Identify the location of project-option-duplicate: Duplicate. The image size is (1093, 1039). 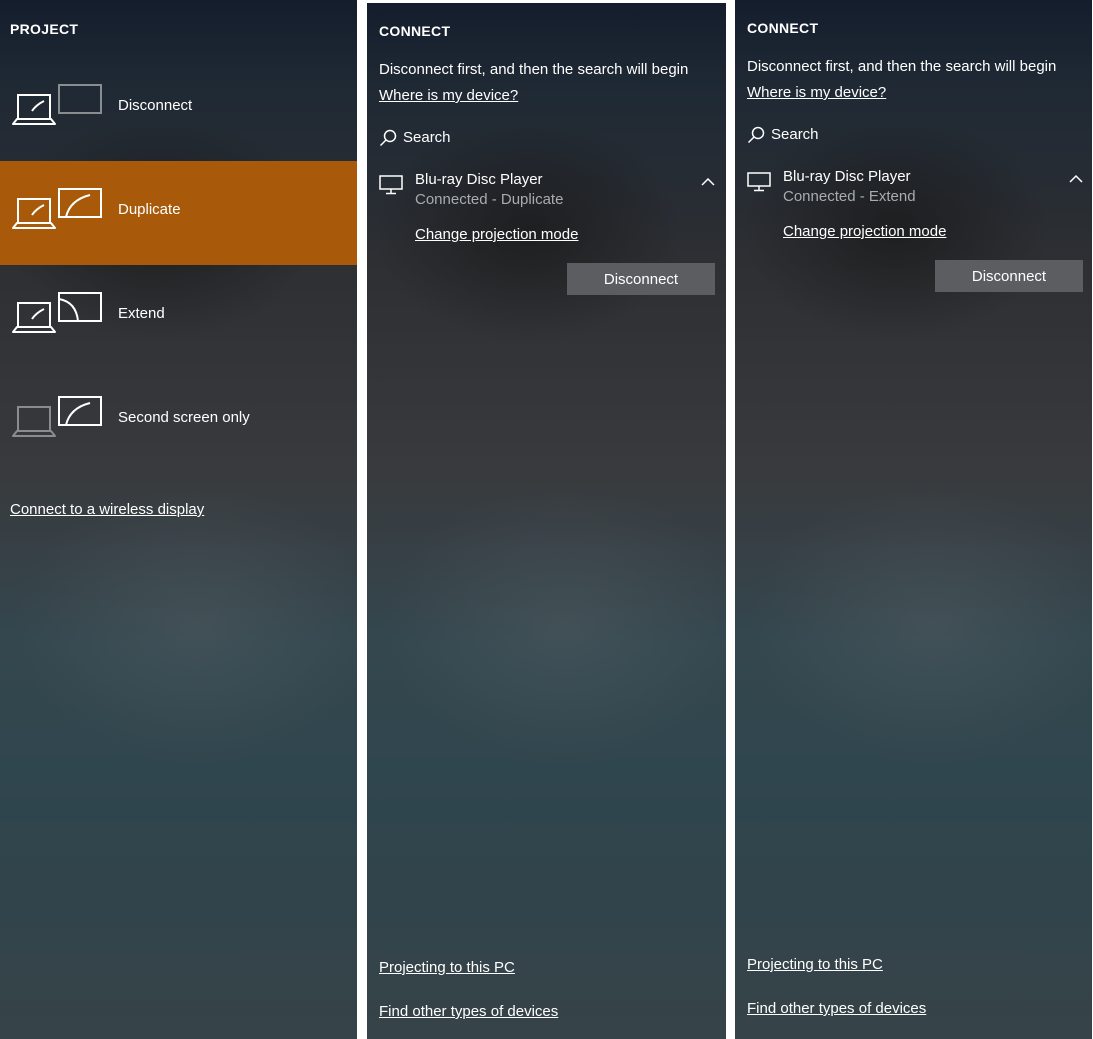
(178, 213).